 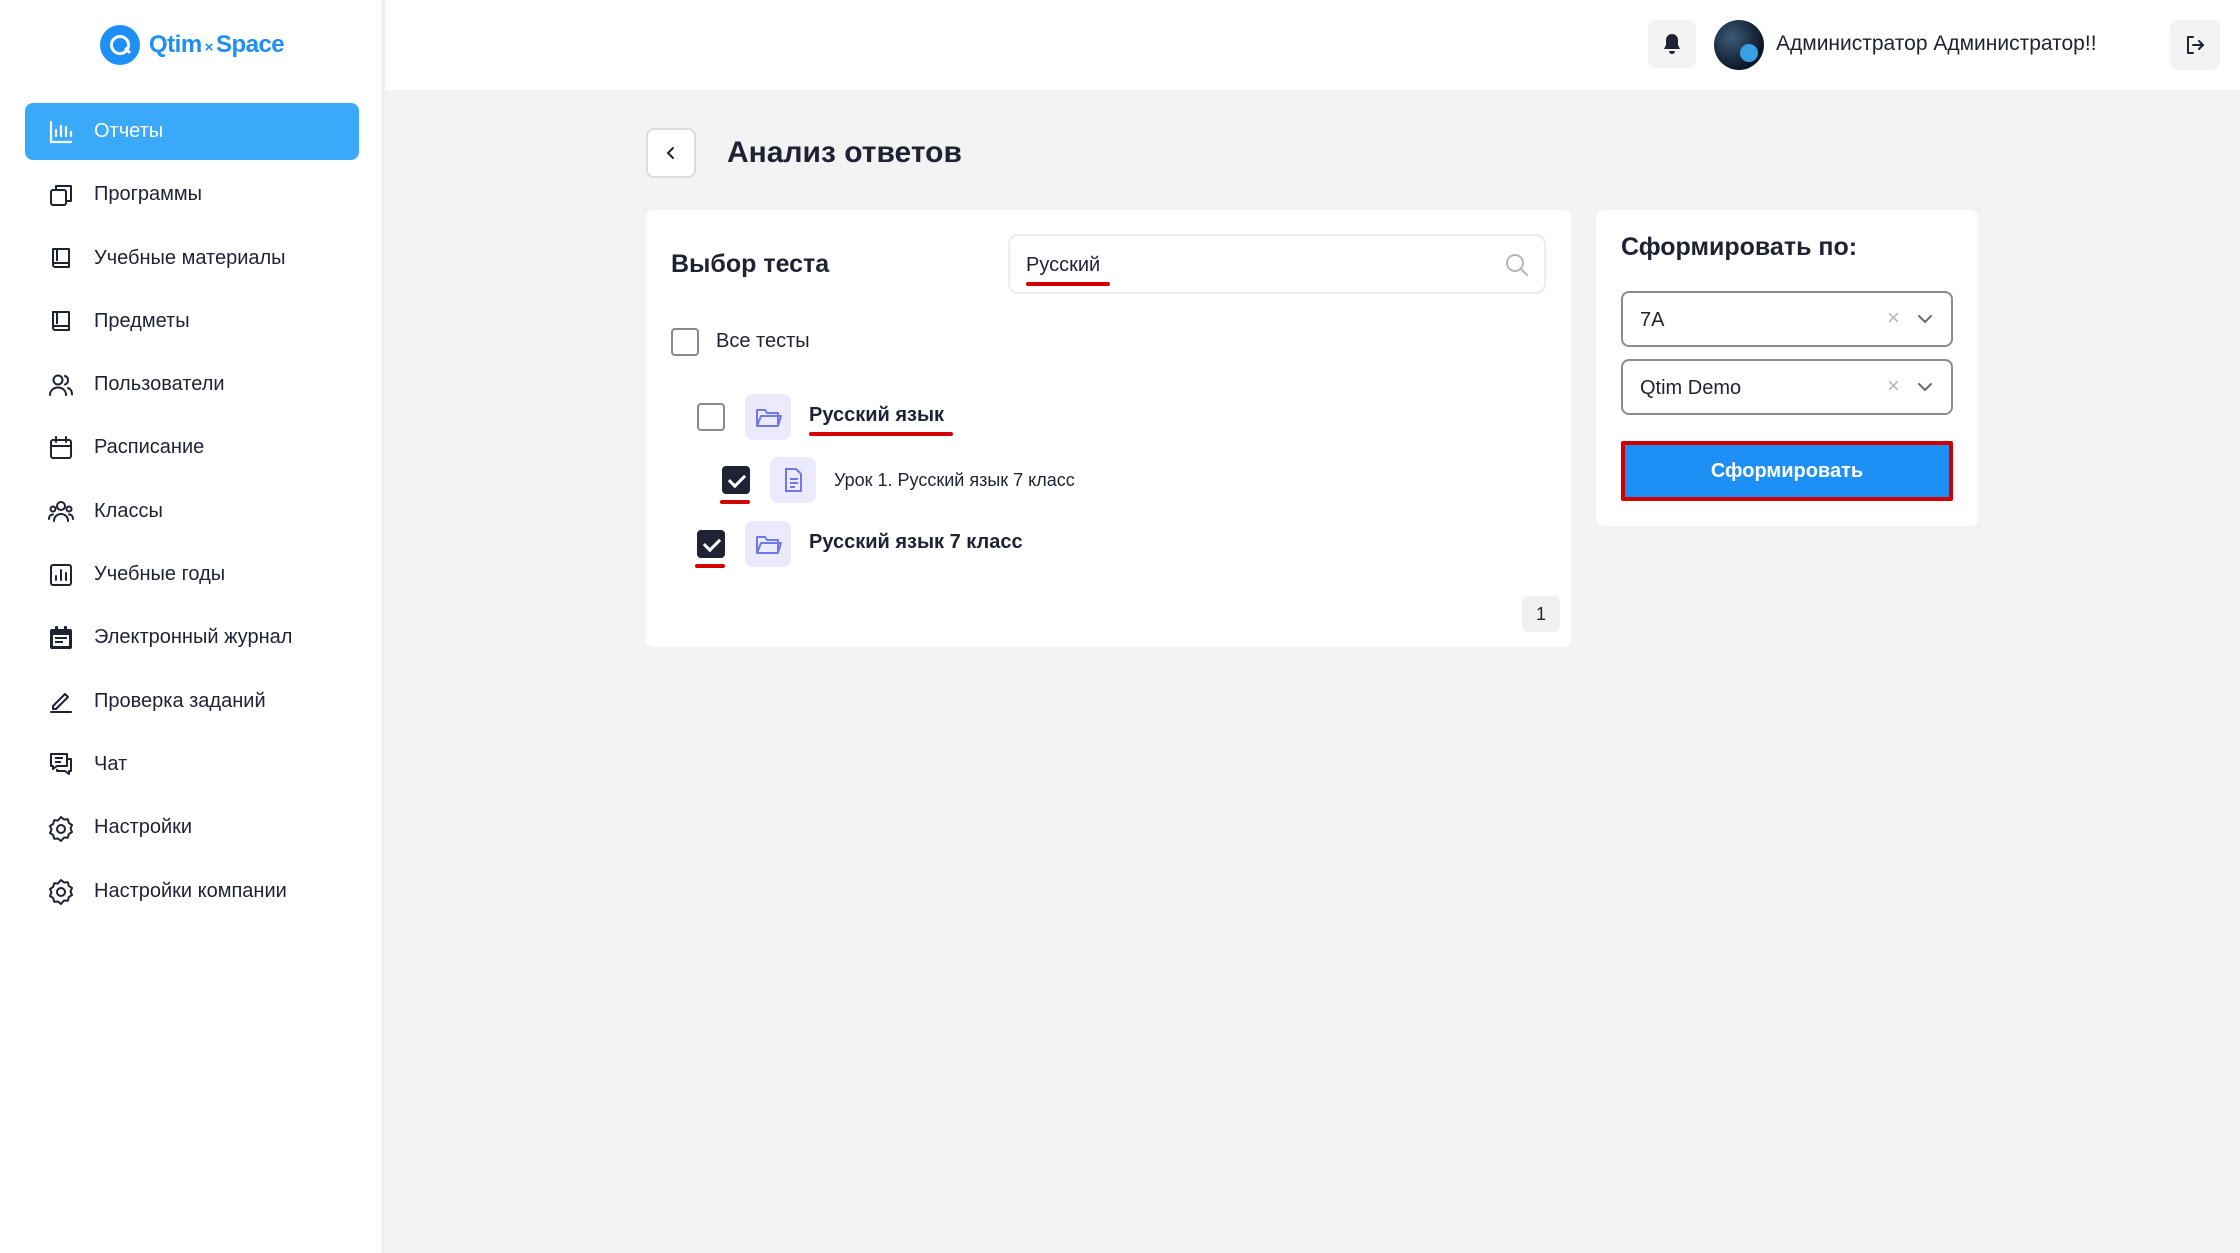 I want to click on sidebar-item-label: Классы, so click(x=128, y=510).